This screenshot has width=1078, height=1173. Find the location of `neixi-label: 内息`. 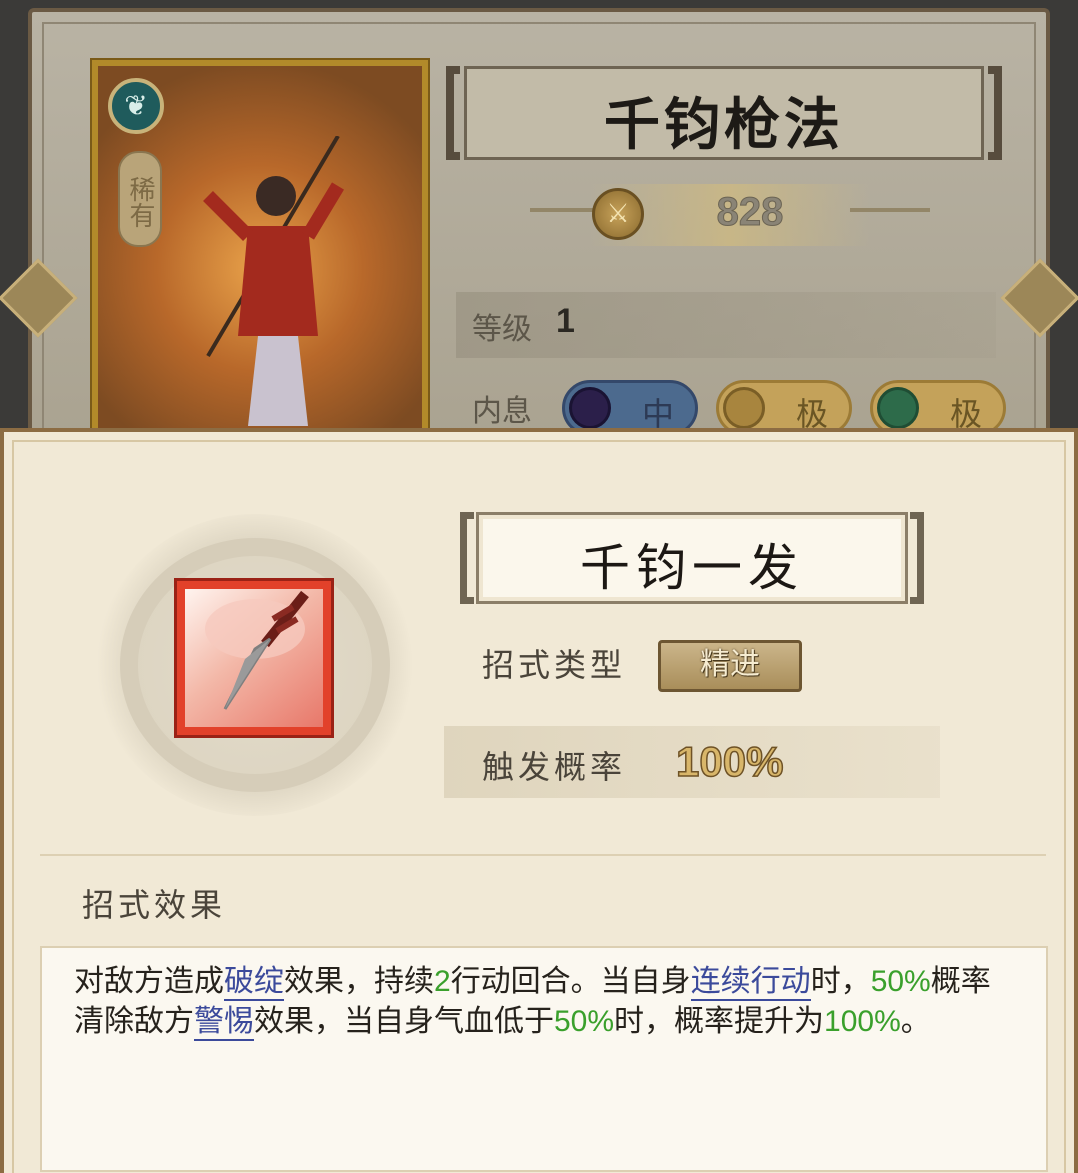

neixi-label: 内息 is located at coordinates (502, 411).